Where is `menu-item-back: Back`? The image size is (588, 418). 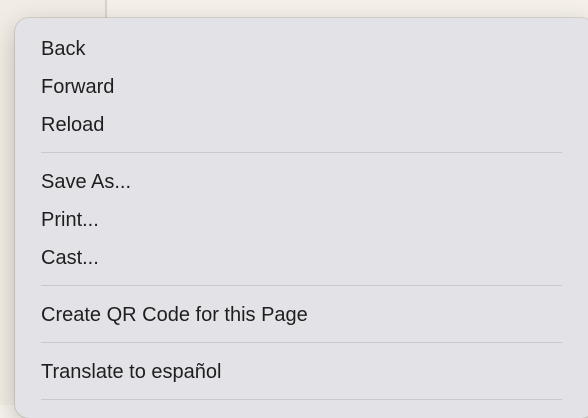 menu-item-back: Back is located at coordinates (63, 49).